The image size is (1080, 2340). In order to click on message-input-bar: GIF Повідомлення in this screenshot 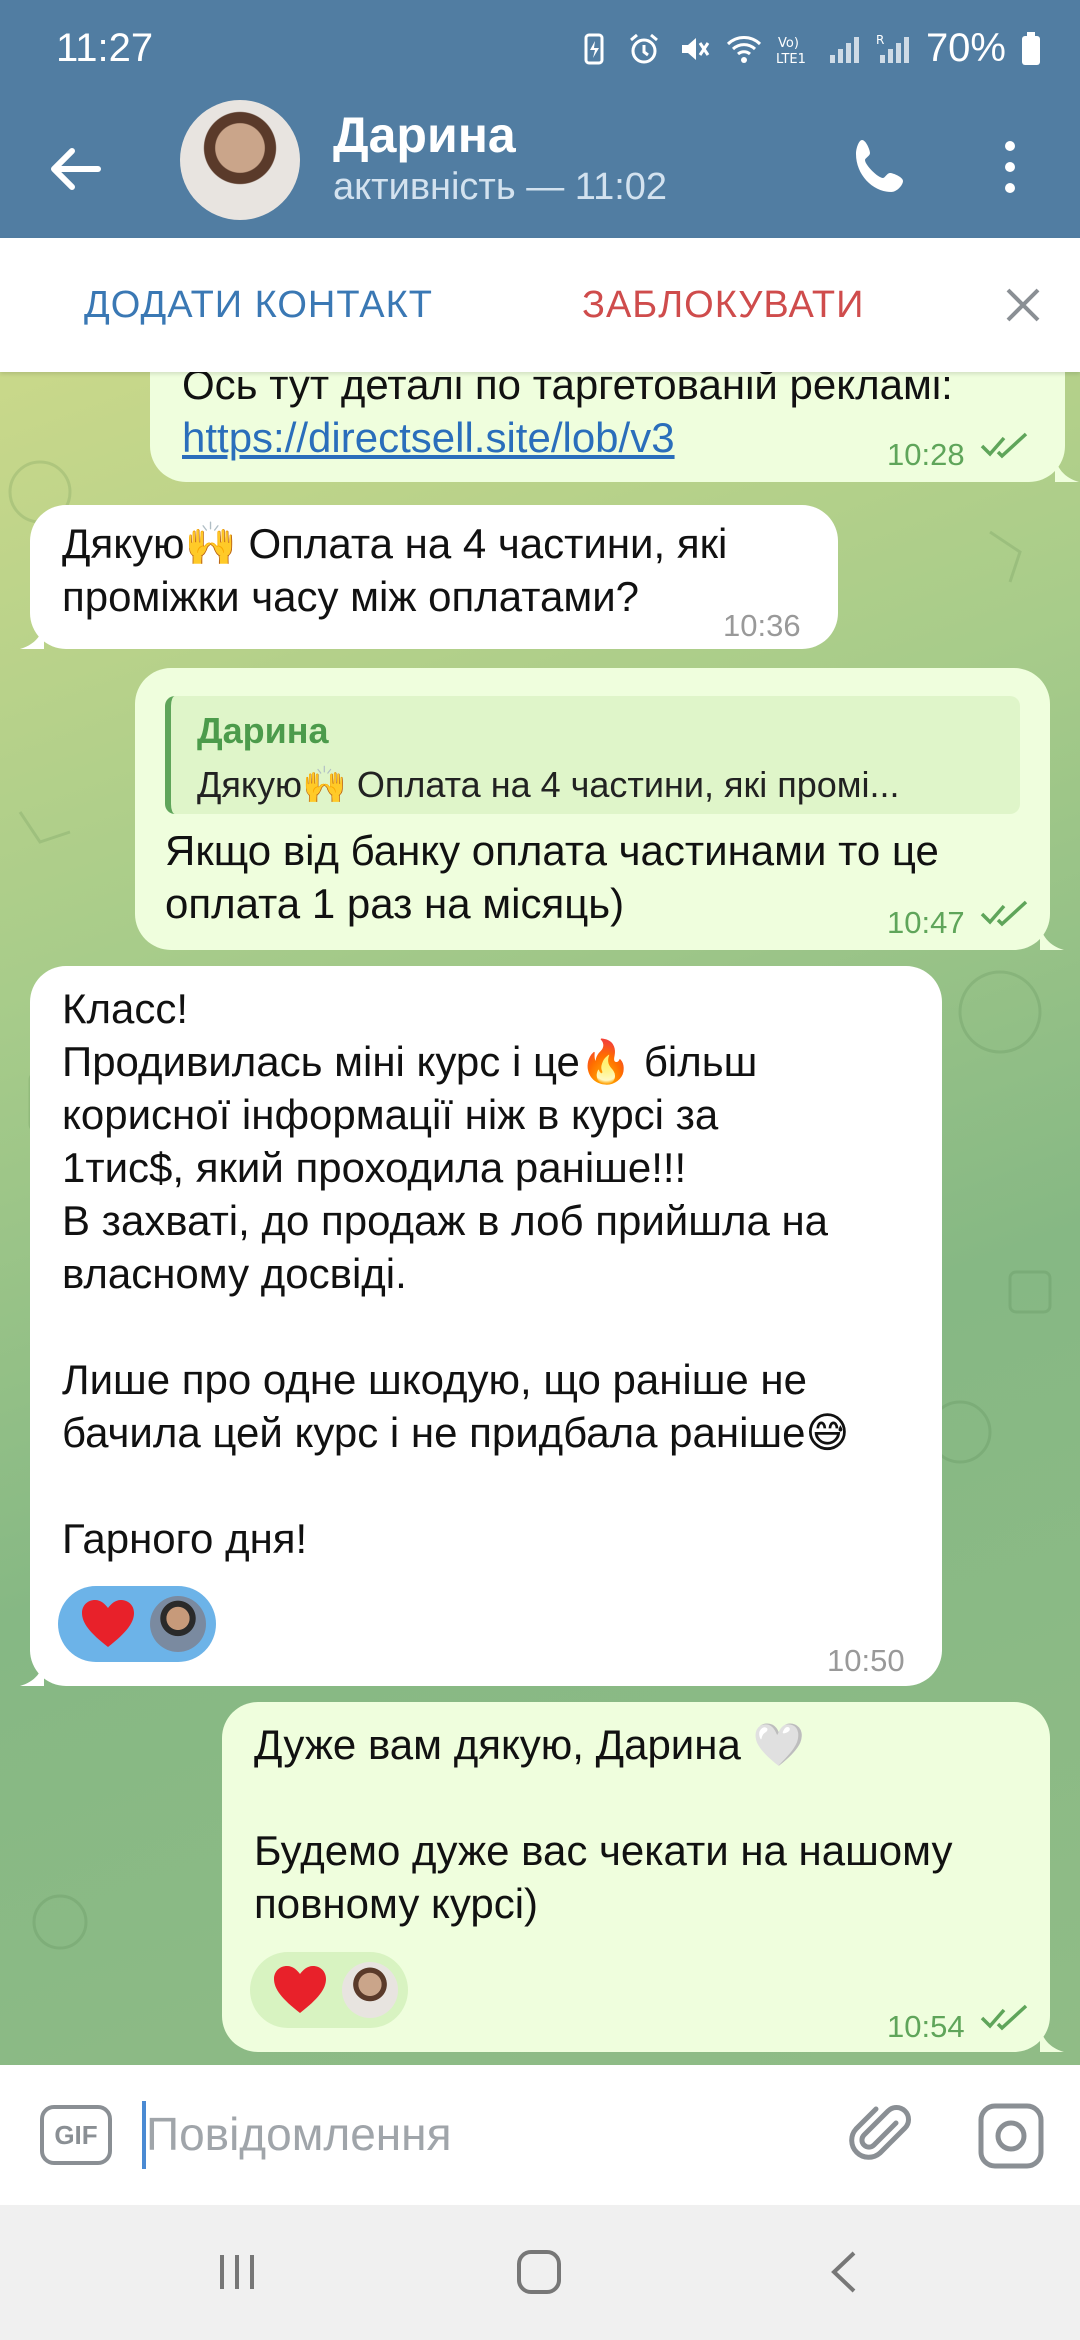, I will do `click(540, 2135)`.